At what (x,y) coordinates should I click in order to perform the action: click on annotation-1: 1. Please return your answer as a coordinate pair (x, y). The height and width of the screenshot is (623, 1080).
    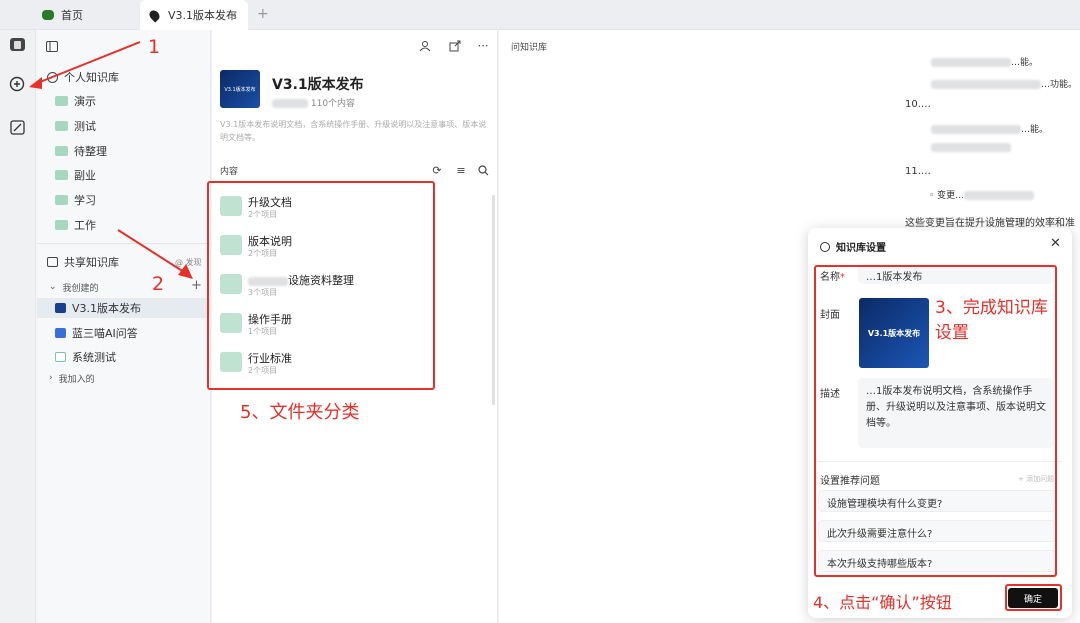
    Looking at the image, I should click on (154, 47).